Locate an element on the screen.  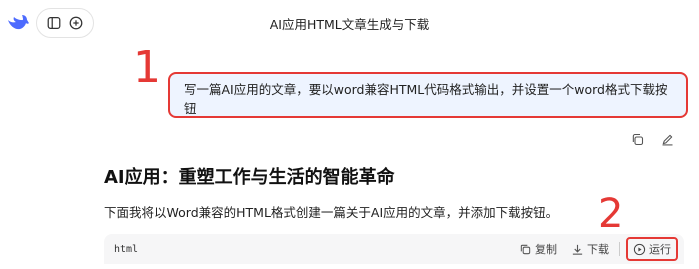
edit-icon is located at coordinates (667, 139).